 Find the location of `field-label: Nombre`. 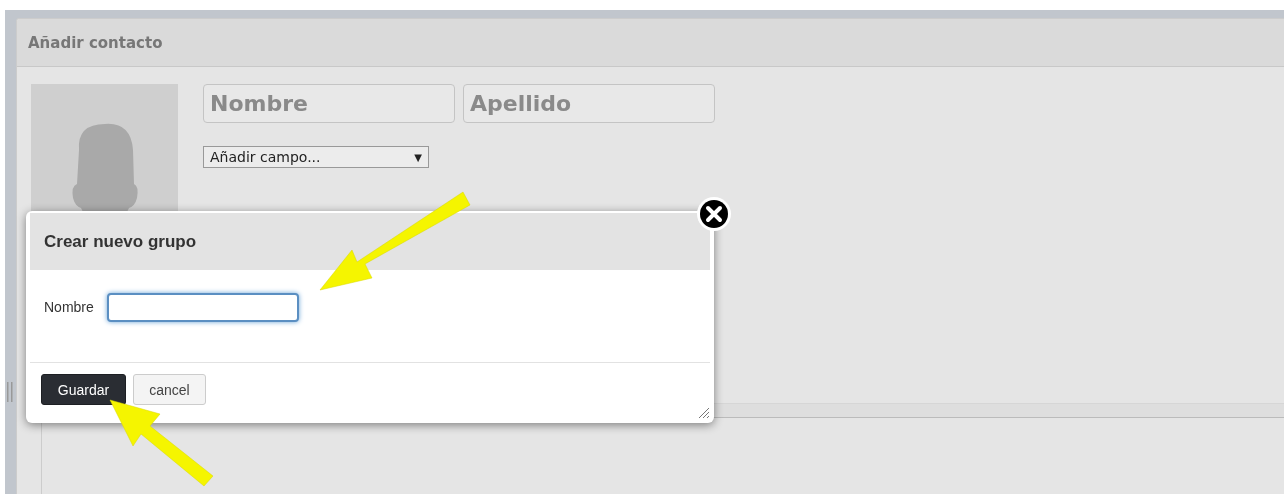

field-label: Nombre is located at coordinates (69, 307).